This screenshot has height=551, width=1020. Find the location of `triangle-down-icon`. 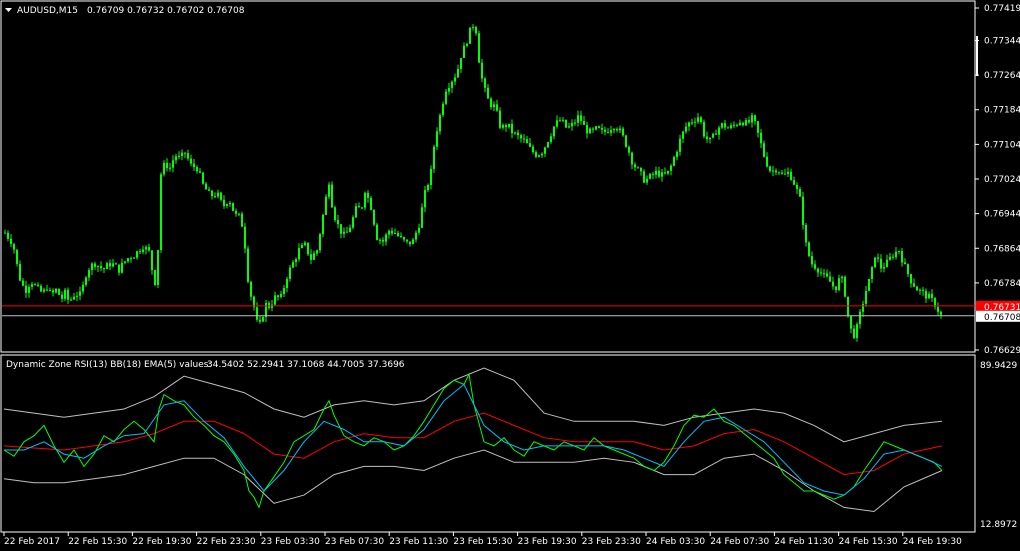

triangle-down-icon is located at coordinates (8, 10).